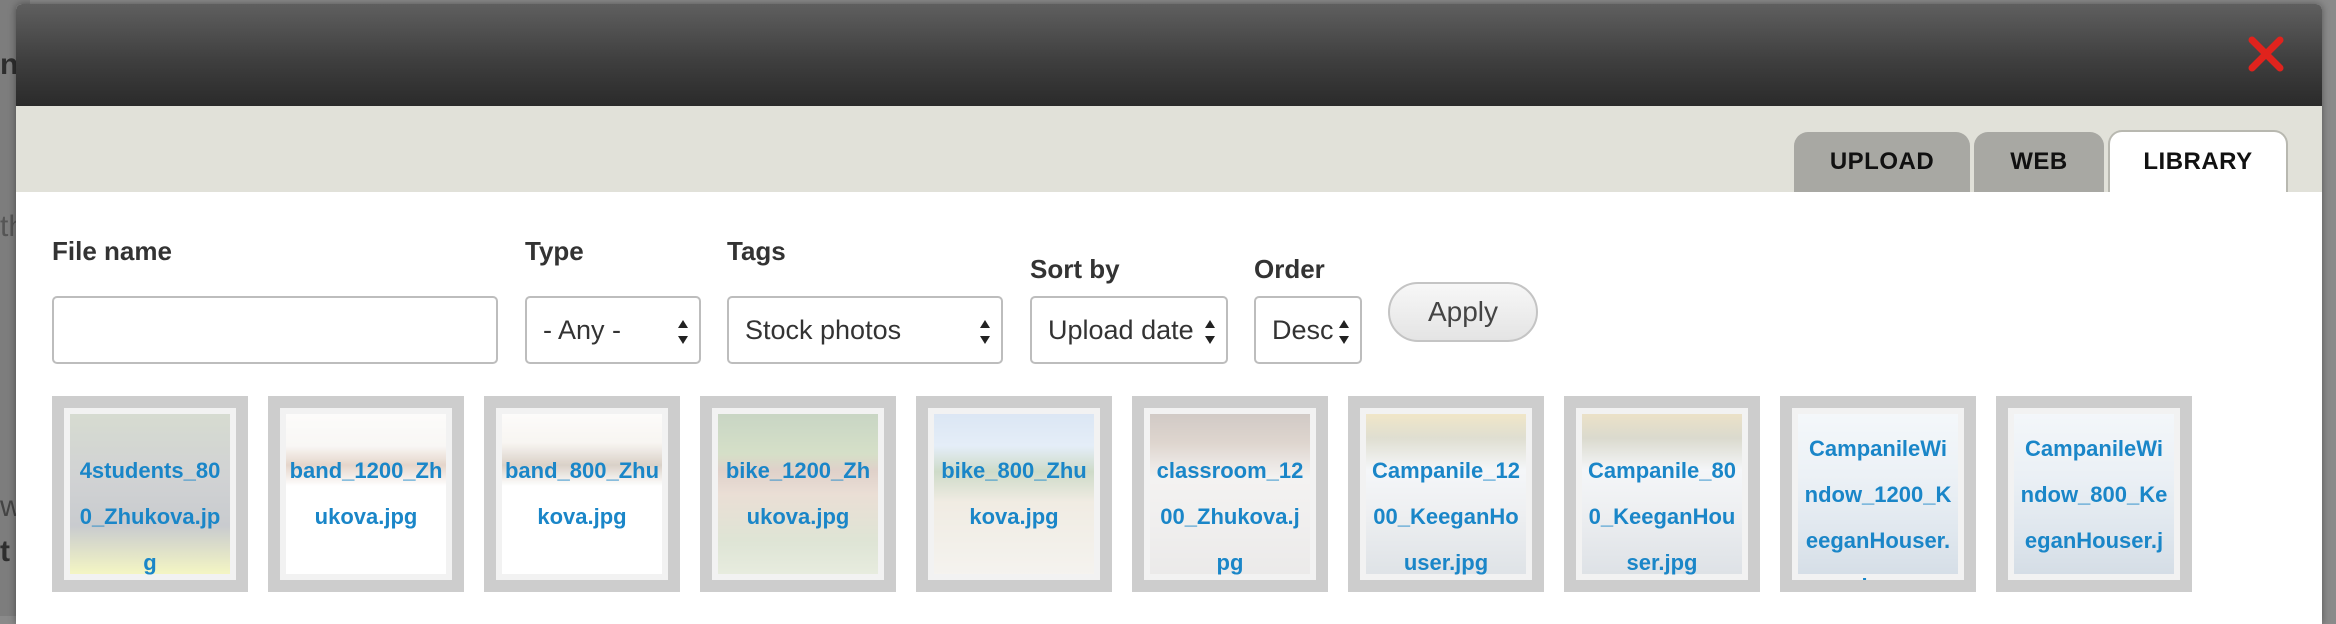 This screenshot has height=624, width=2336. Describe the element at coordinates (1121, 329) in the screenshot. I see `sort-by-select-value: Upload date` at that location.